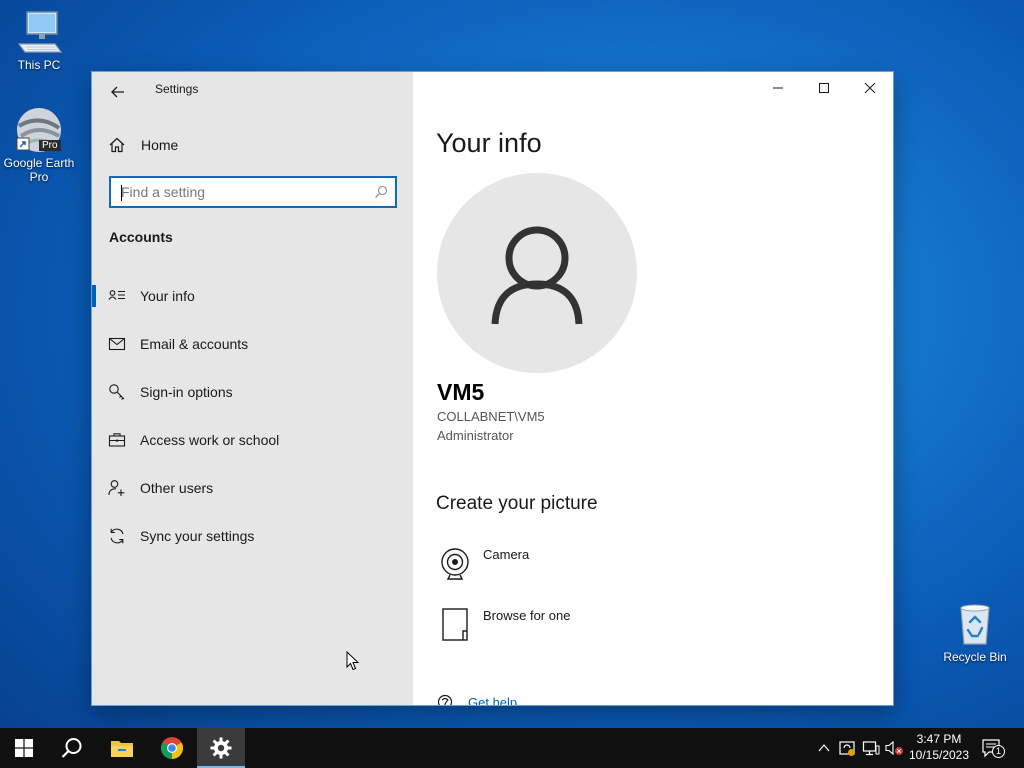 This screenshot has width=1024, height=768. Describe the element at coordinates (939, 739) in the screenshot. I see `clock-time: 3:47 PM` at that location.